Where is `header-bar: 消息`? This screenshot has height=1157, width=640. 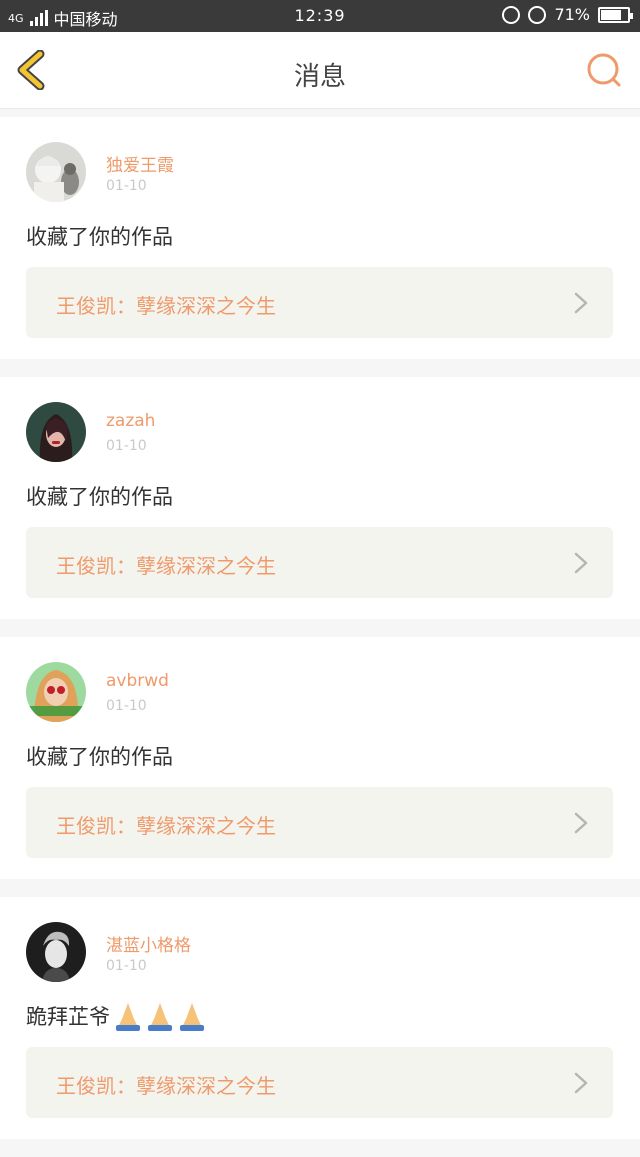
header-bar: 消息 is located at coordinates (320, 70).